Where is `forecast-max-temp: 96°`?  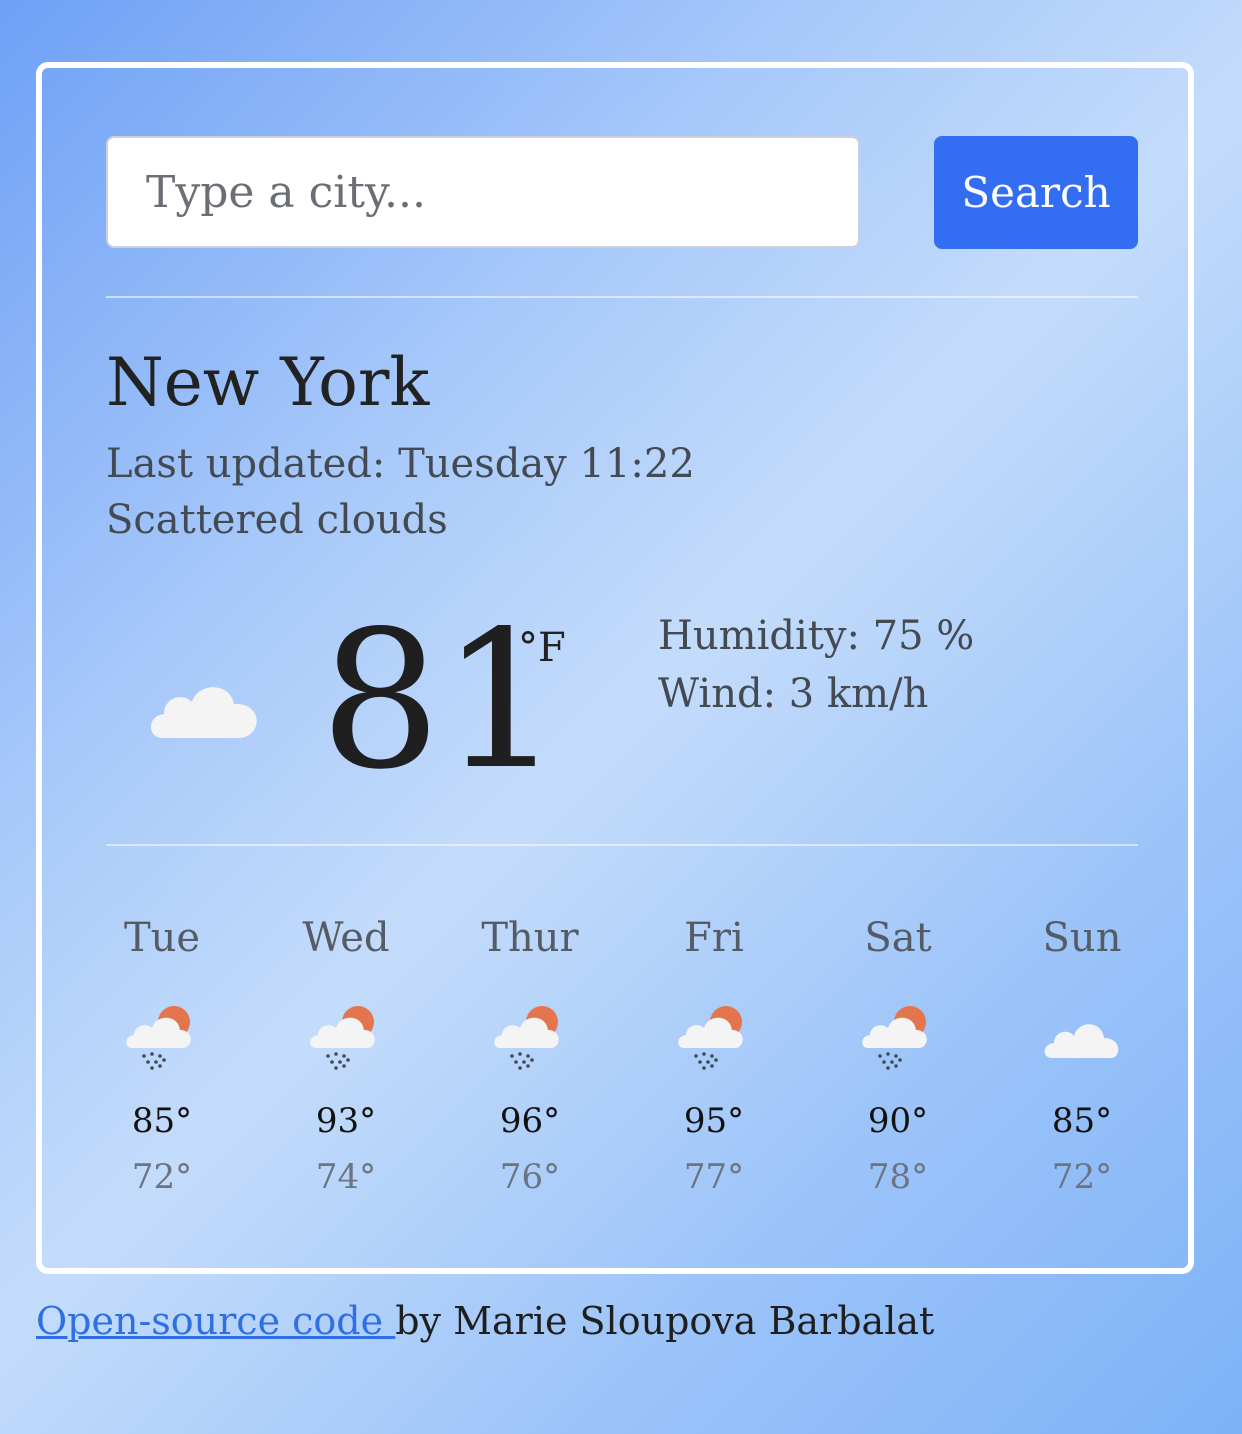
forecast-max-temp: 96° is located at coordinates (530, 1121).